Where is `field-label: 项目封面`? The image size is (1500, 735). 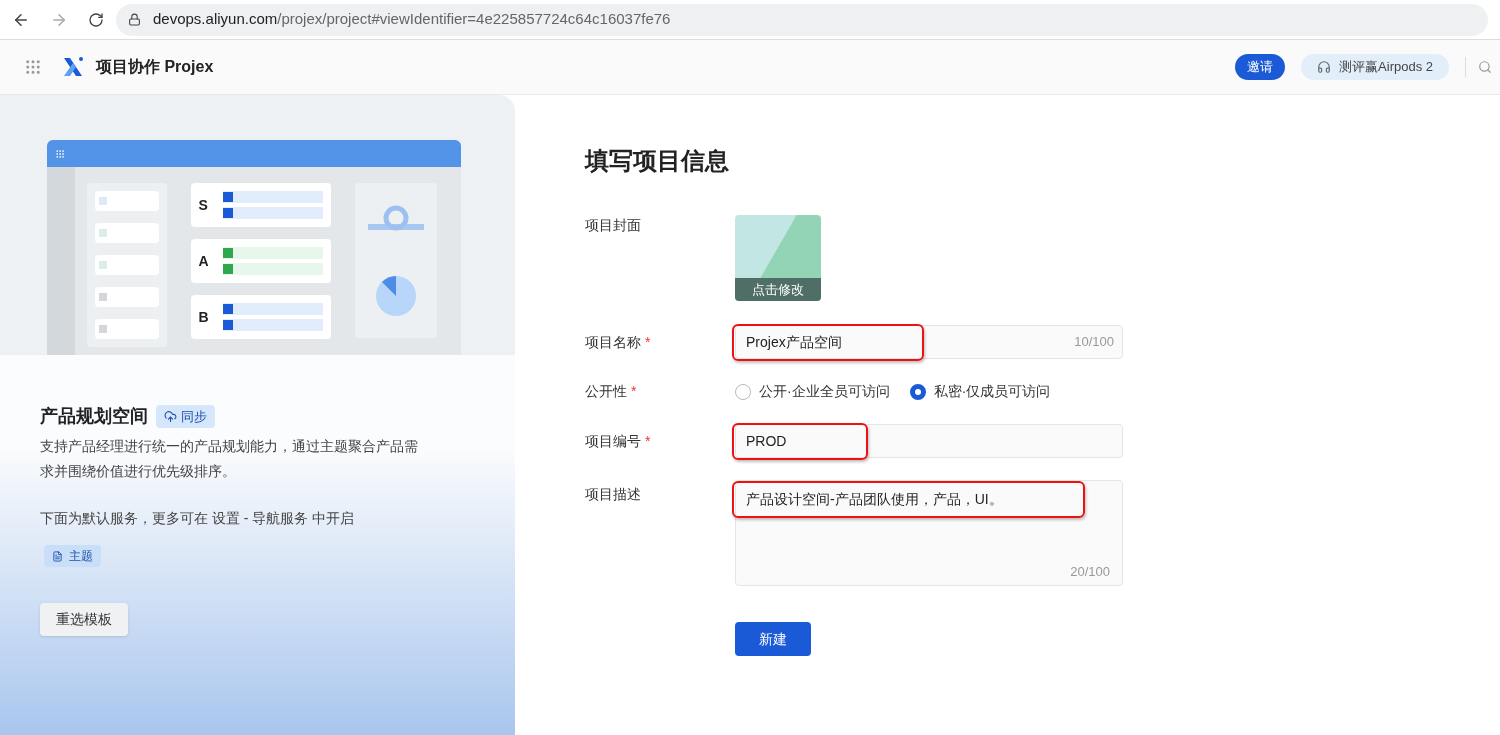
field-label: 项目封面 is located at coordinates (613, 225).